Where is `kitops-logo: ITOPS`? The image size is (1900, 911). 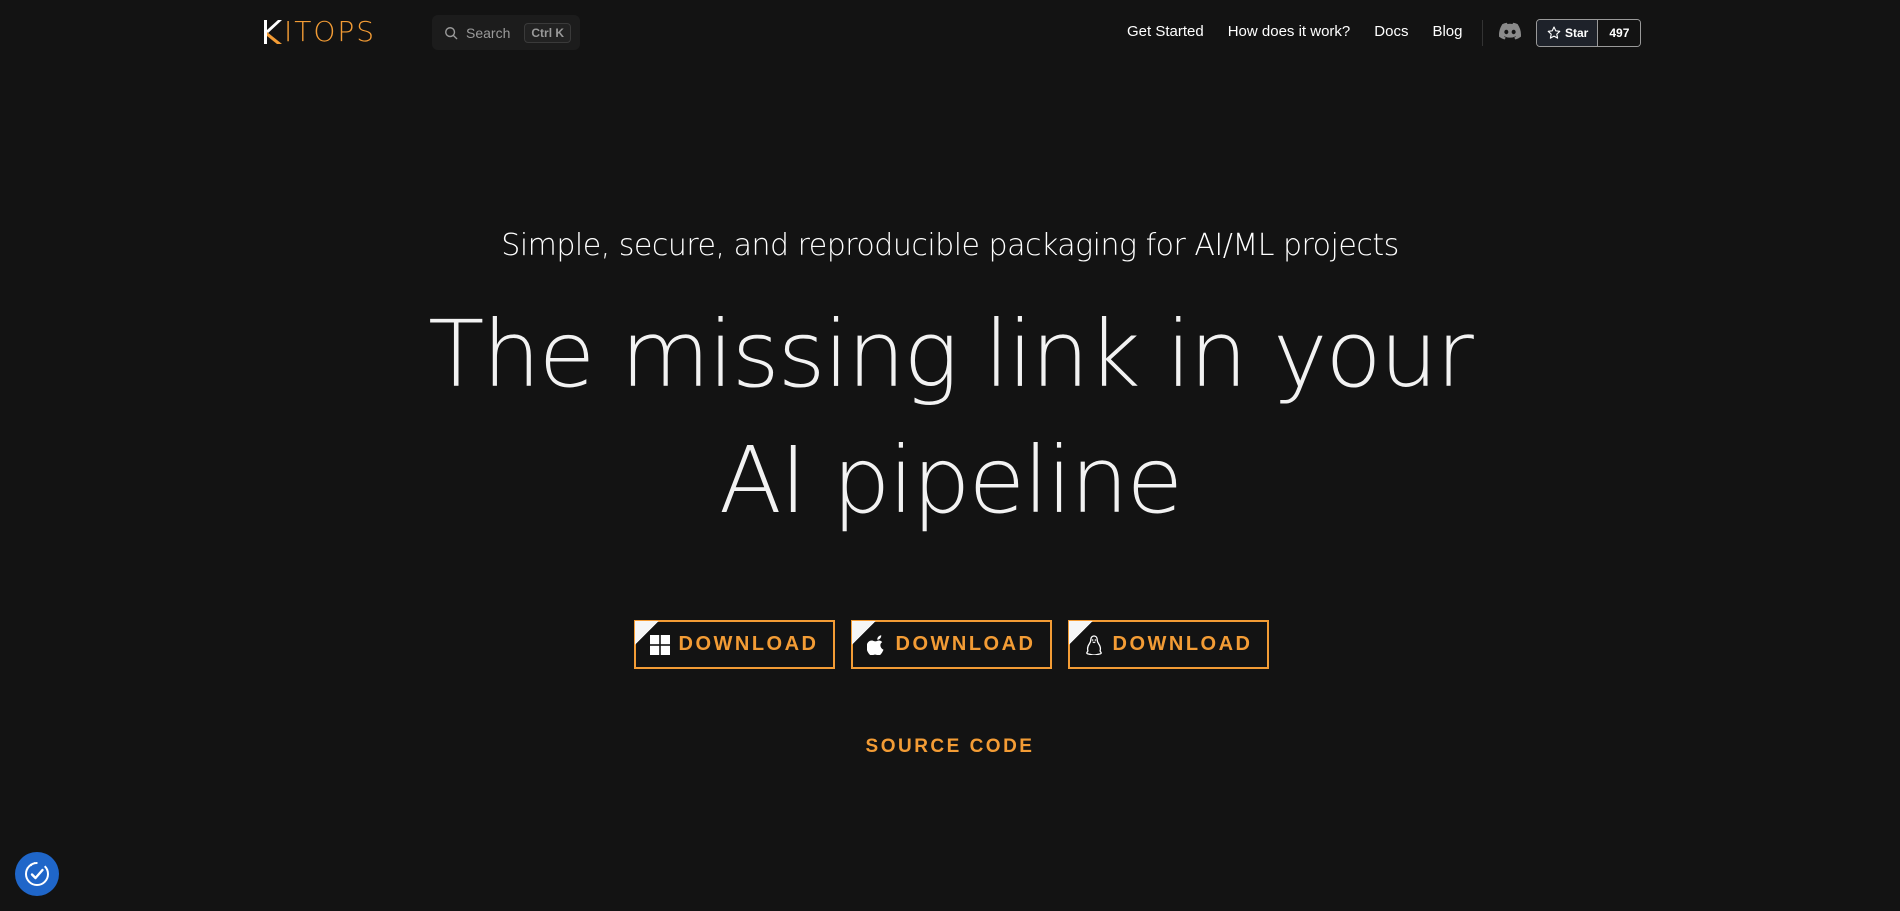
kitops-logo: ITOPS is located at coordinates (320, 32).